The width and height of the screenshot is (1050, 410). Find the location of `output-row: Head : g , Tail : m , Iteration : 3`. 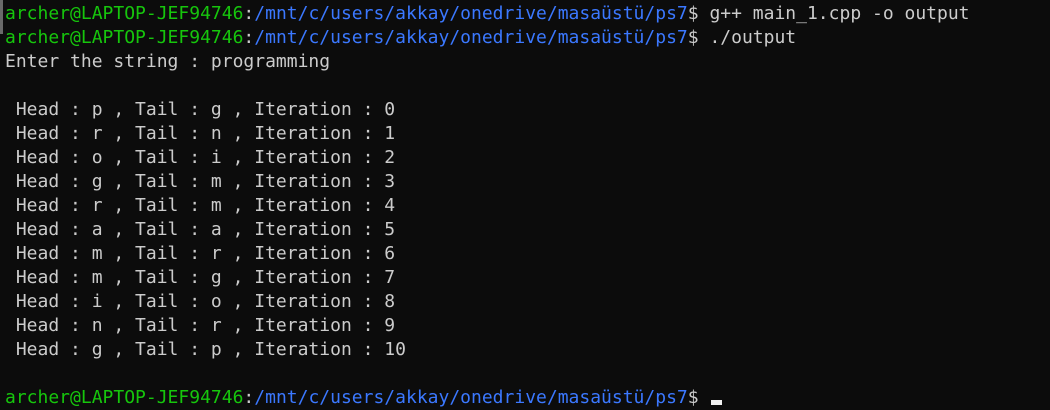

output-row: Head : g , Tail : m , Iteration : 3 is located at coordinates (200, 181).